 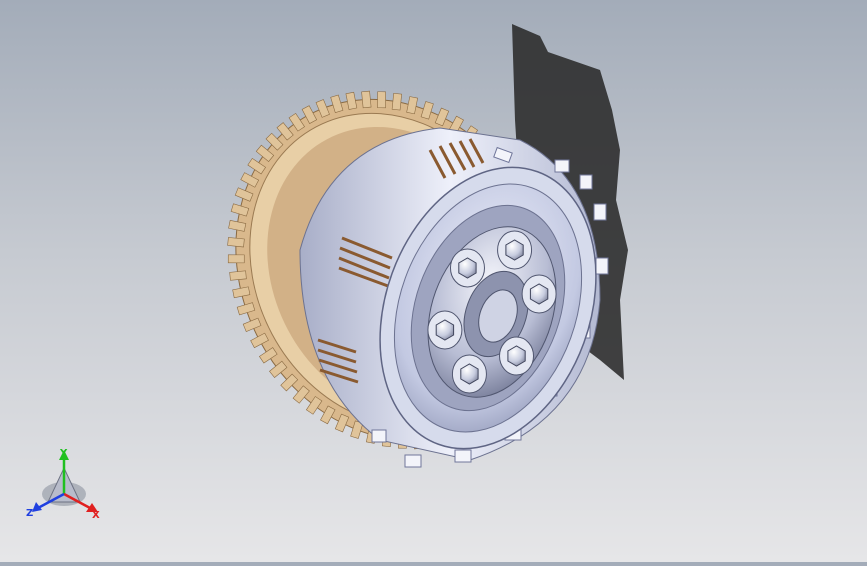 I want to click on z-axis-label: Z, so click(x=29, y=513).